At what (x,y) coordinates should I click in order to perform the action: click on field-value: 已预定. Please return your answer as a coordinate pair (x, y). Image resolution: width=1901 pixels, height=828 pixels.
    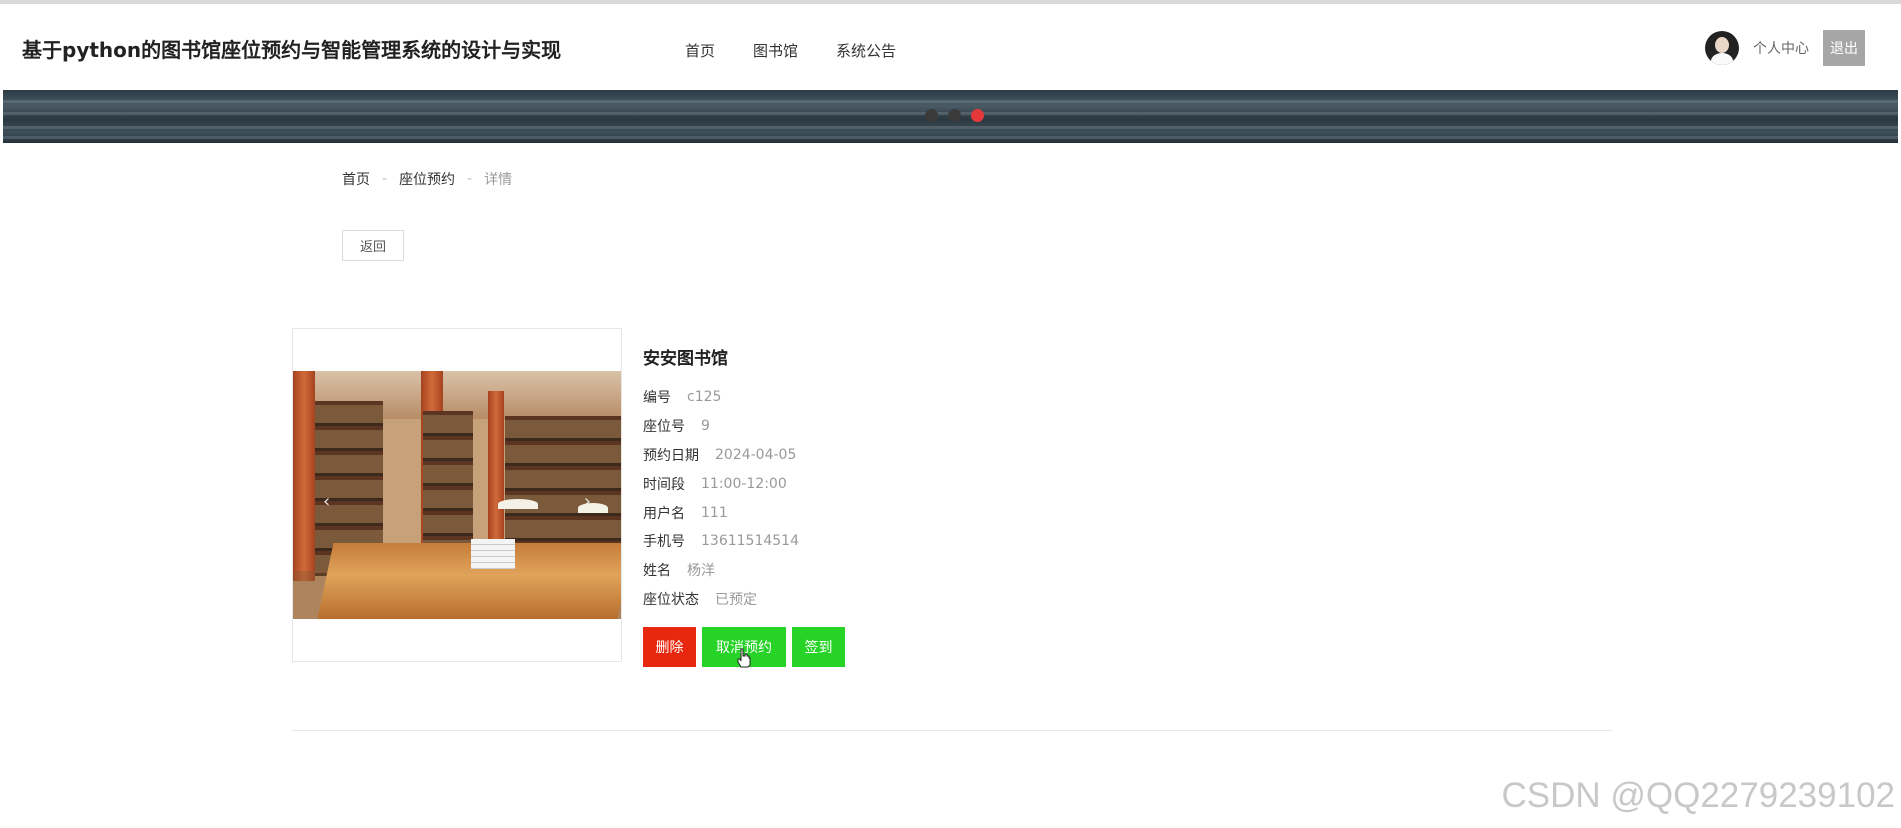
    Looking at the image, I should click on (736, 599).